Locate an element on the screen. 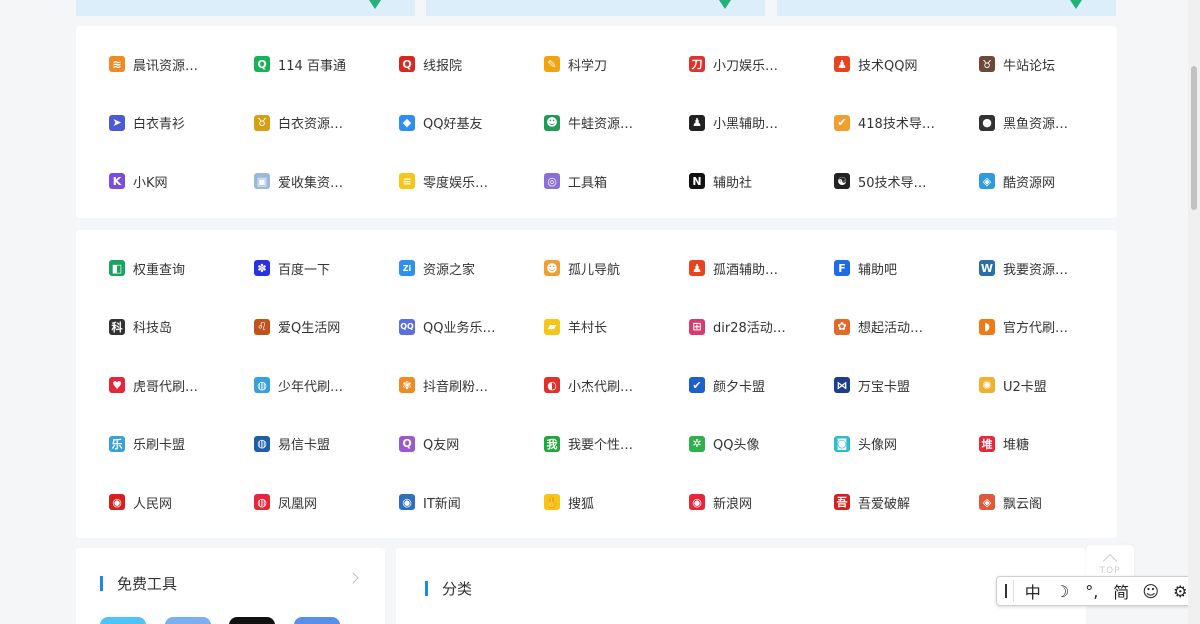 The height and width of the screenshot is (624, 1200). site-link-label: 凤凰网 is located at coordinates (298, 504).